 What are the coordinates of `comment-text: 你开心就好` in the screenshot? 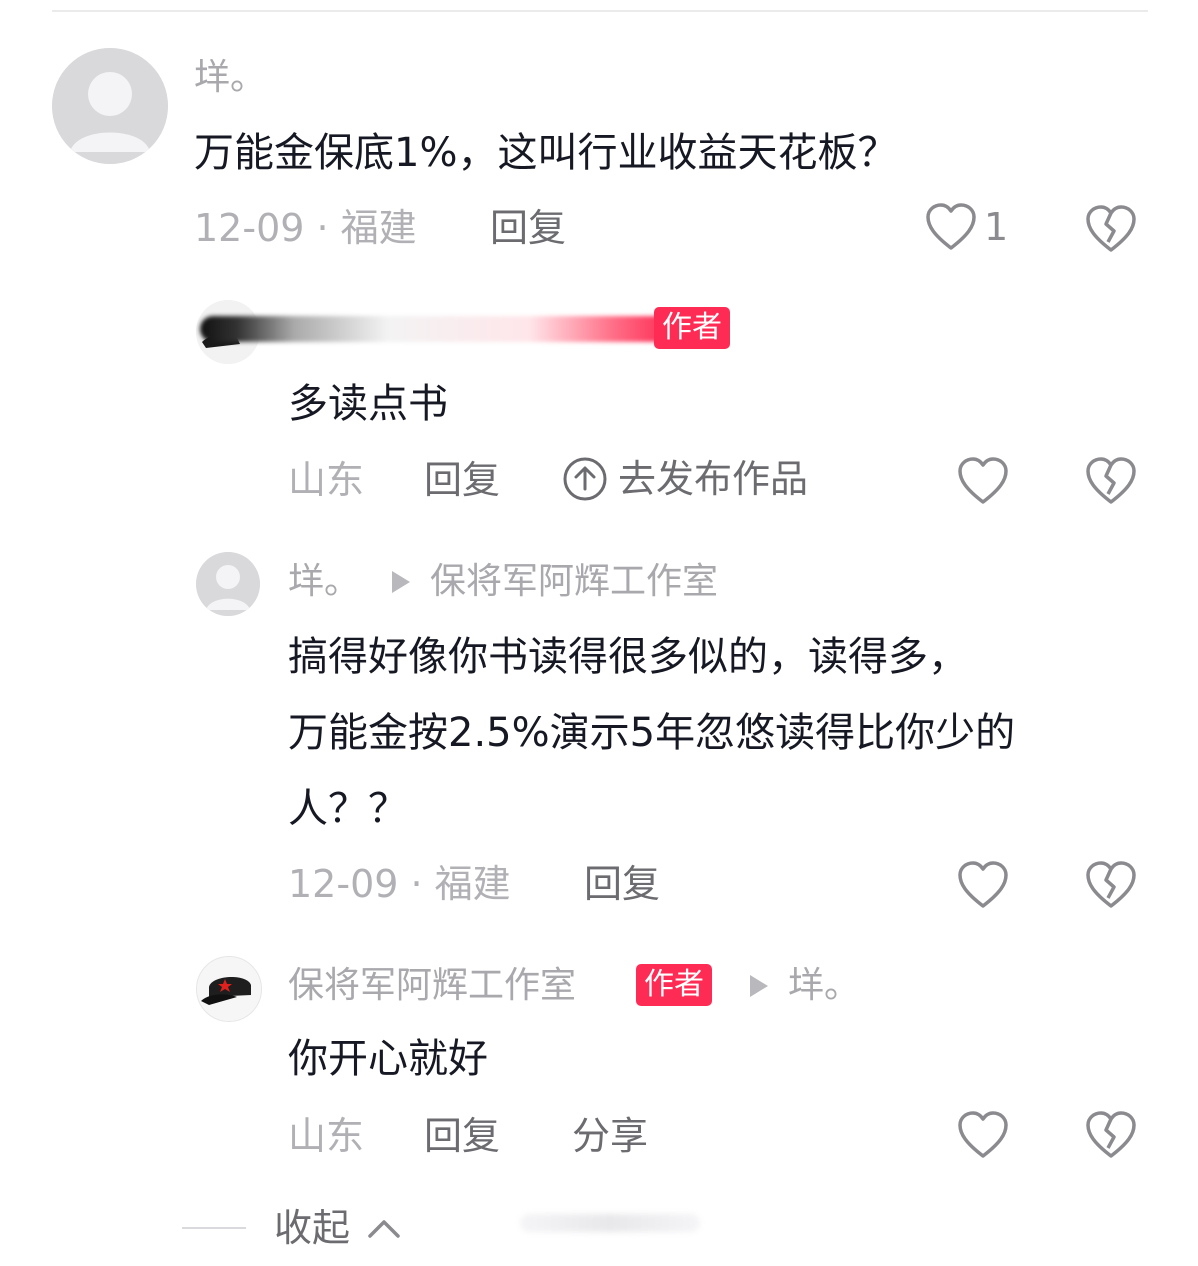 It's located at (388, 1059).